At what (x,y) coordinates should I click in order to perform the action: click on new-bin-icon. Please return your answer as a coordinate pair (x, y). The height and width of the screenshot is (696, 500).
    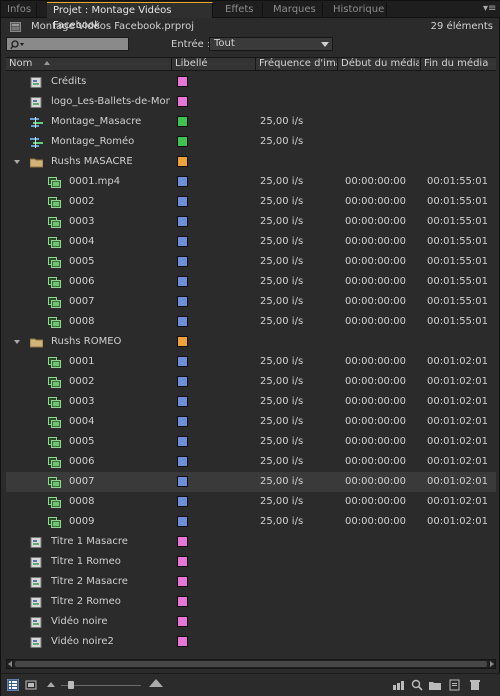
    Looking at the image, I should click on (435, 685).